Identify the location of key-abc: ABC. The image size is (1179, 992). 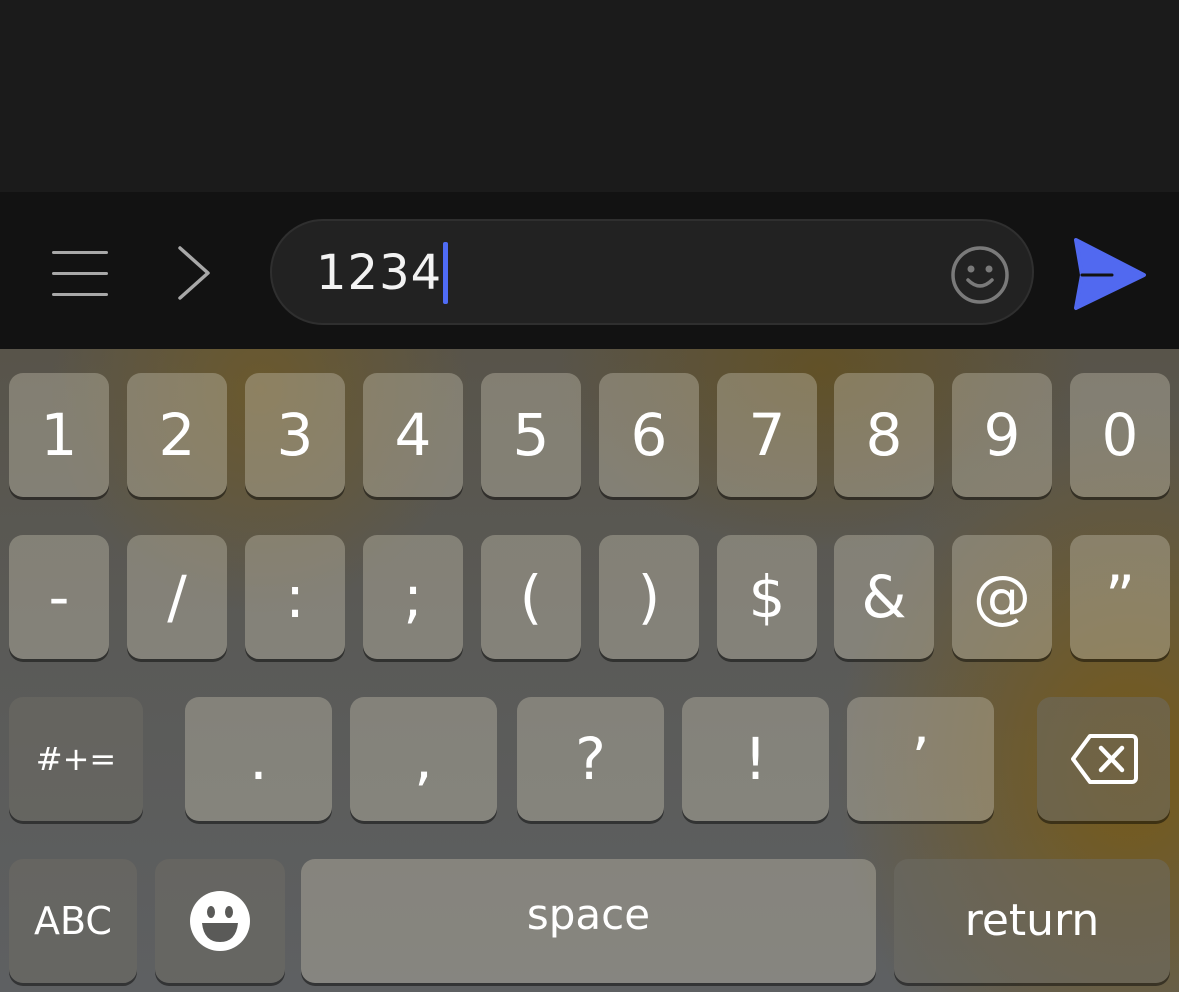
(73, 921).